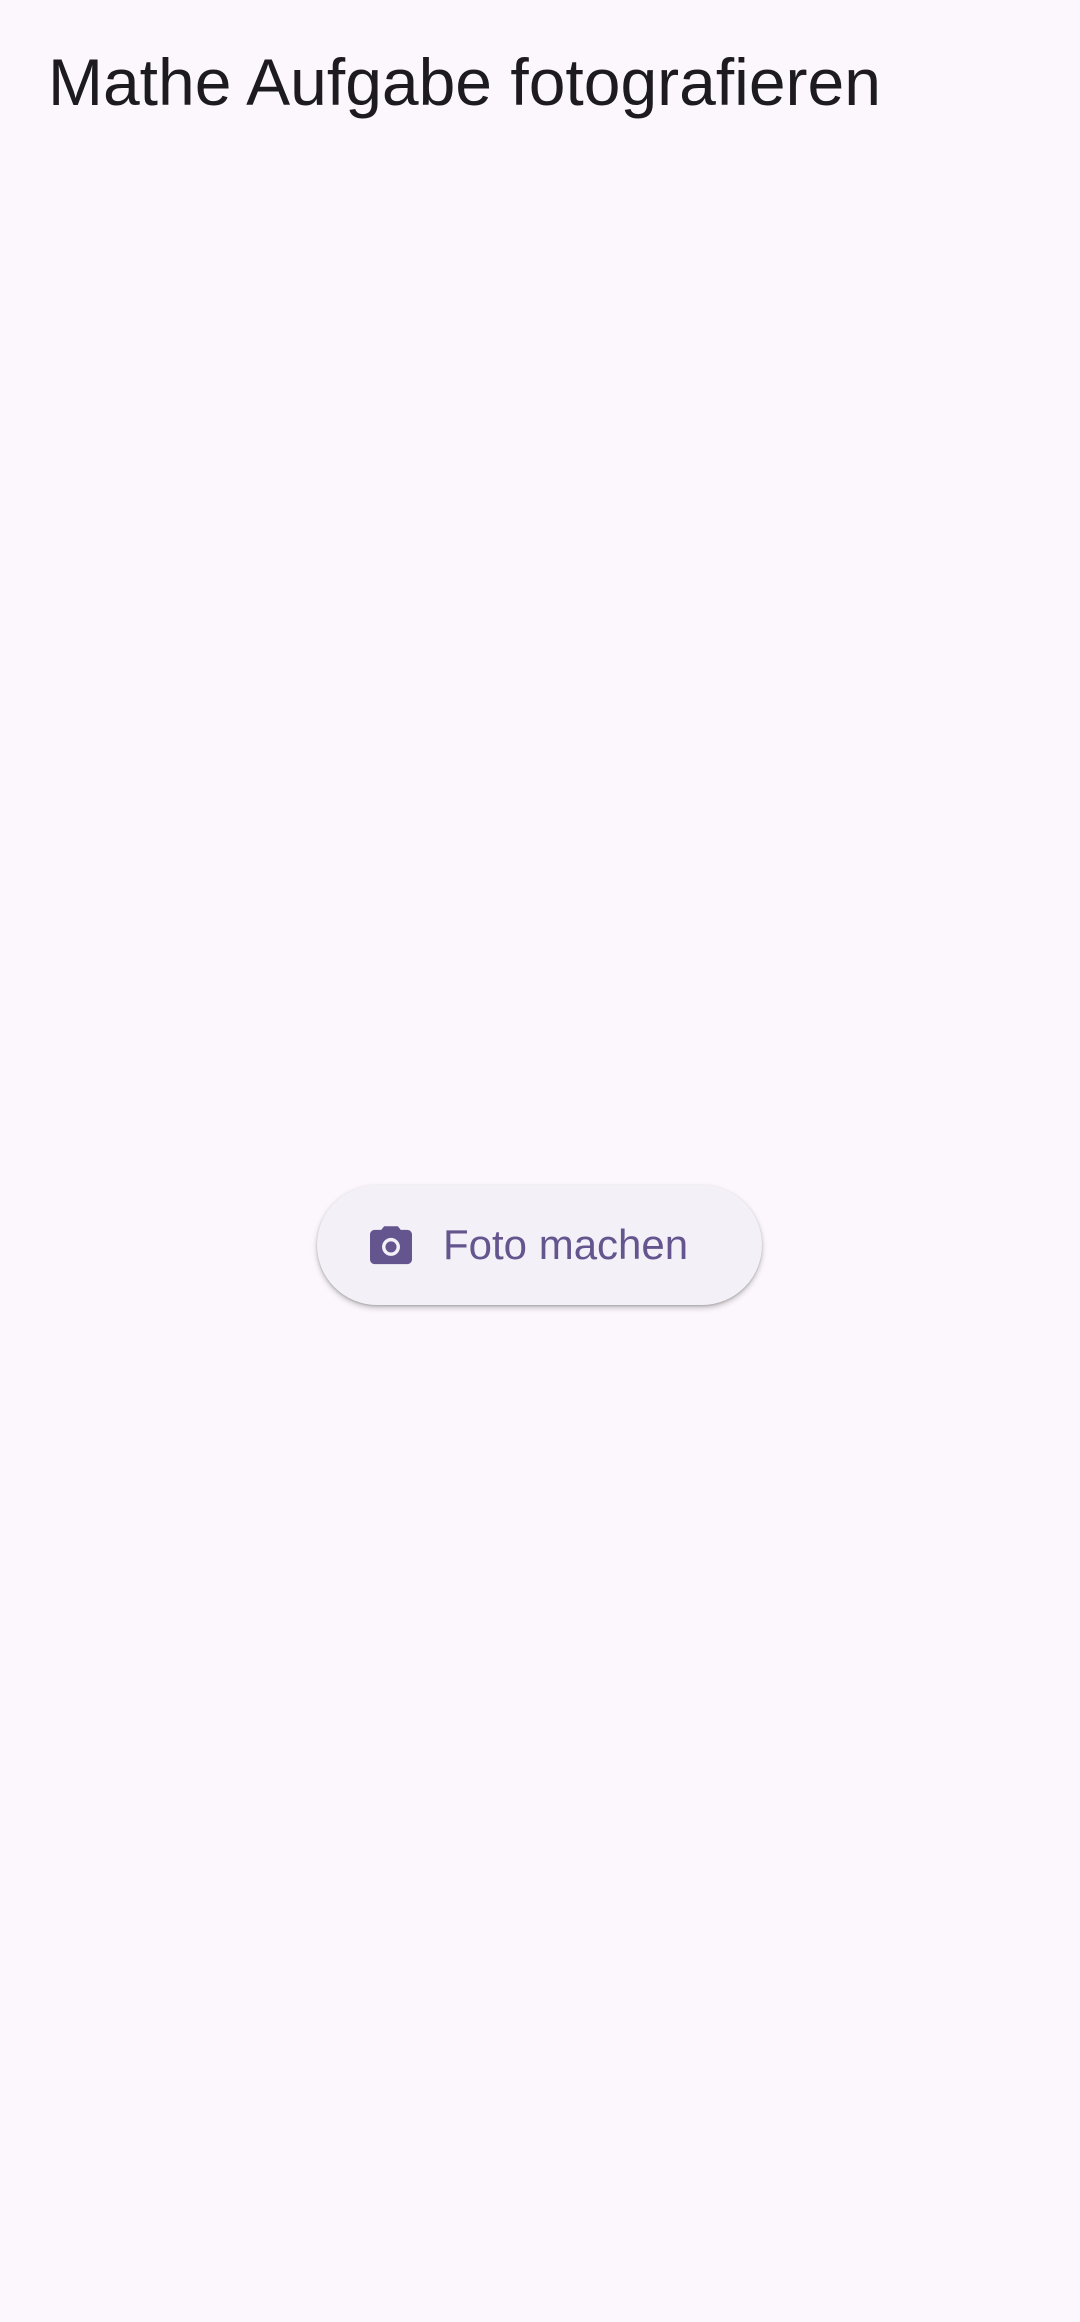  I want to click on take-photo-button-label: Foto machen, so click(566, 1244).